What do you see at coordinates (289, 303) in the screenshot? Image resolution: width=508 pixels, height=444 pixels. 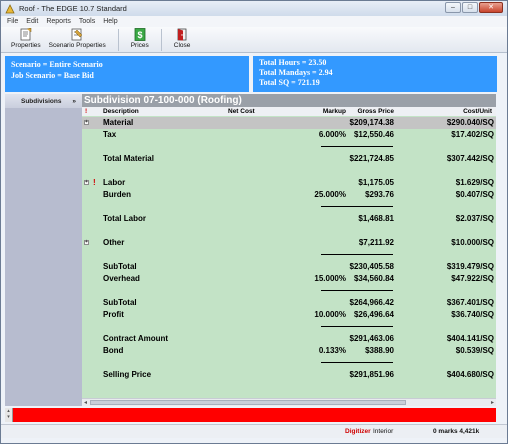 I see `table-row: SubTotal $264,966.42 $367.401/SQ` at bounding box center [289, 303].